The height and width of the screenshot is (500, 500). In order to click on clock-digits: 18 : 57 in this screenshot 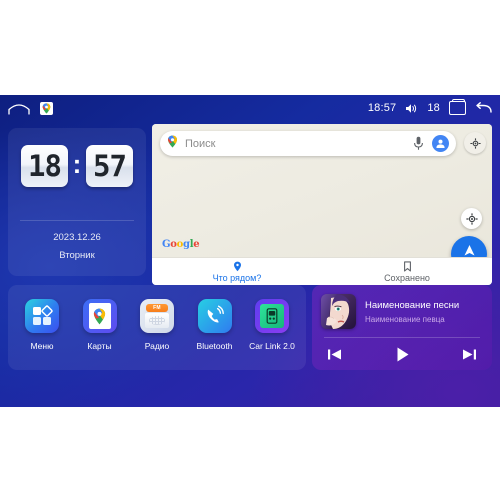, I will do `click(77, 166)`.